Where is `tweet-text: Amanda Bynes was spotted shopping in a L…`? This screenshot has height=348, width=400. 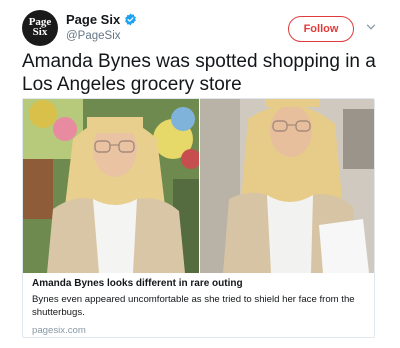 tweet-text: Amanda Bynes was spotted shopping in a L… is located at coordinates (199, 73).